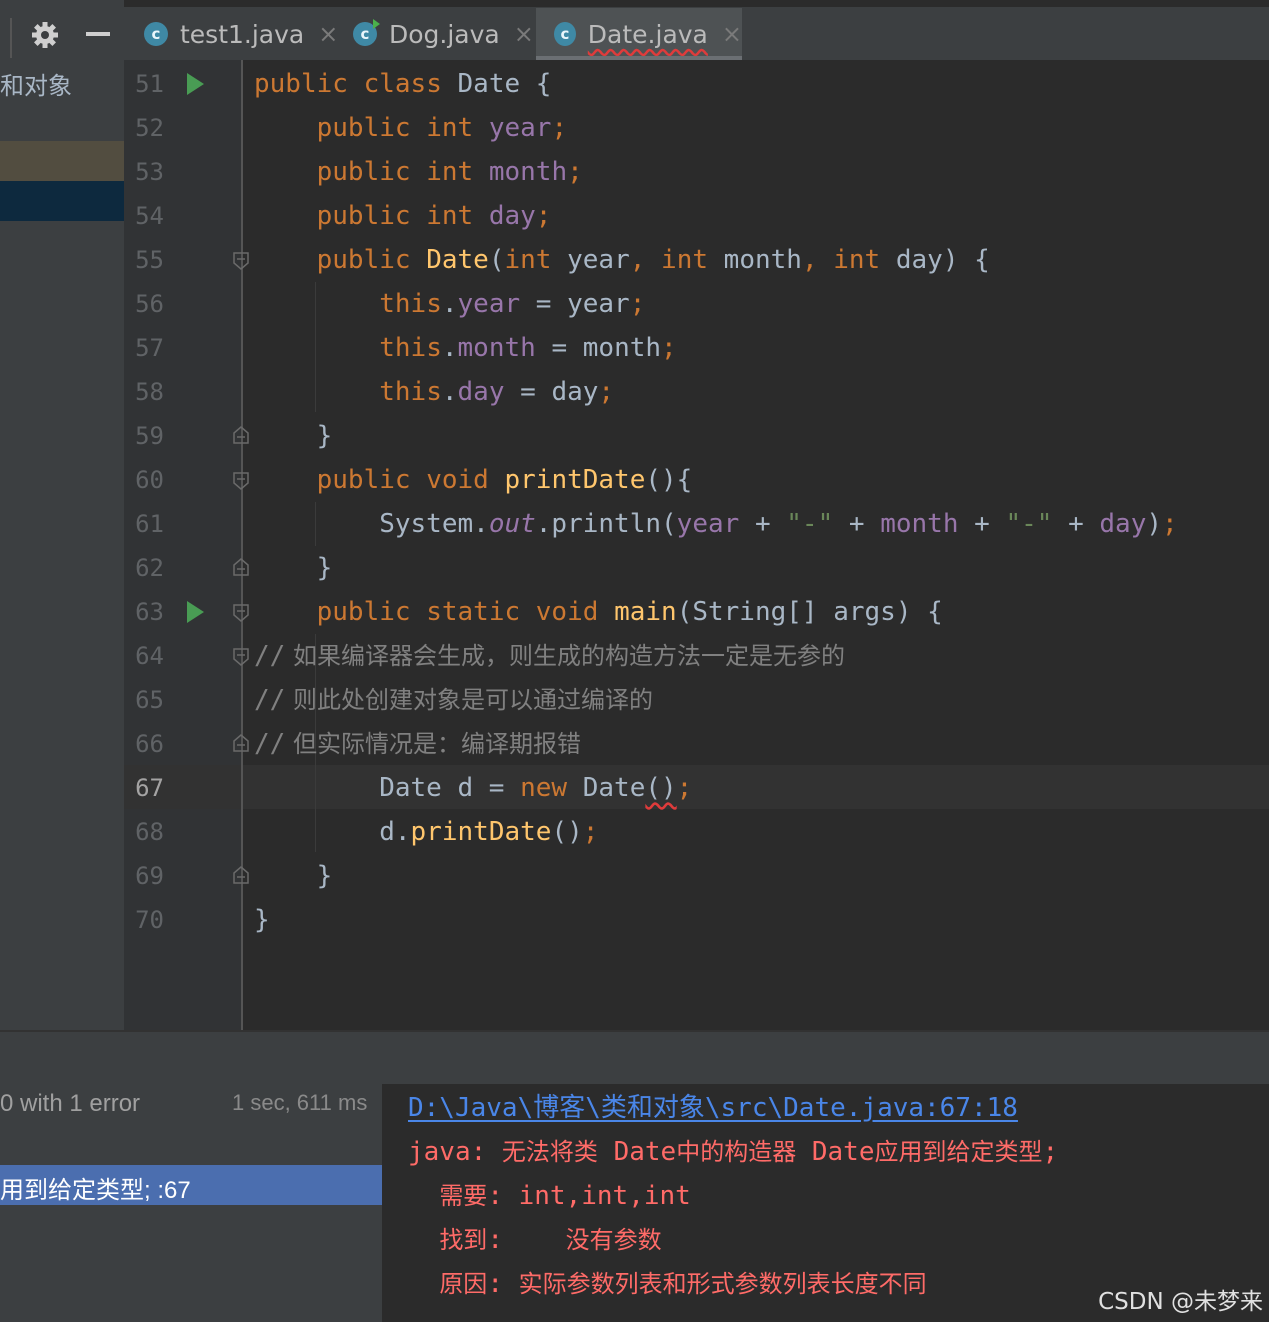 The width and height of the screenshot is (1269, 1322). Describe the element at coordinates (449, 304) in the screenshot. I see `code-line: this.year = year;` at that location.